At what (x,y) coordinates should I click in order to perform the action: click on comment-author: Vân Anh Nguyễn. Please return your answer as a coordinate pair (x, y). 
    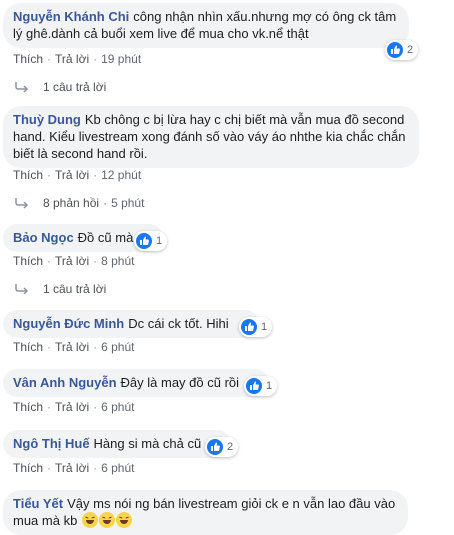
    Looking at the image, I should click on (65, 382).